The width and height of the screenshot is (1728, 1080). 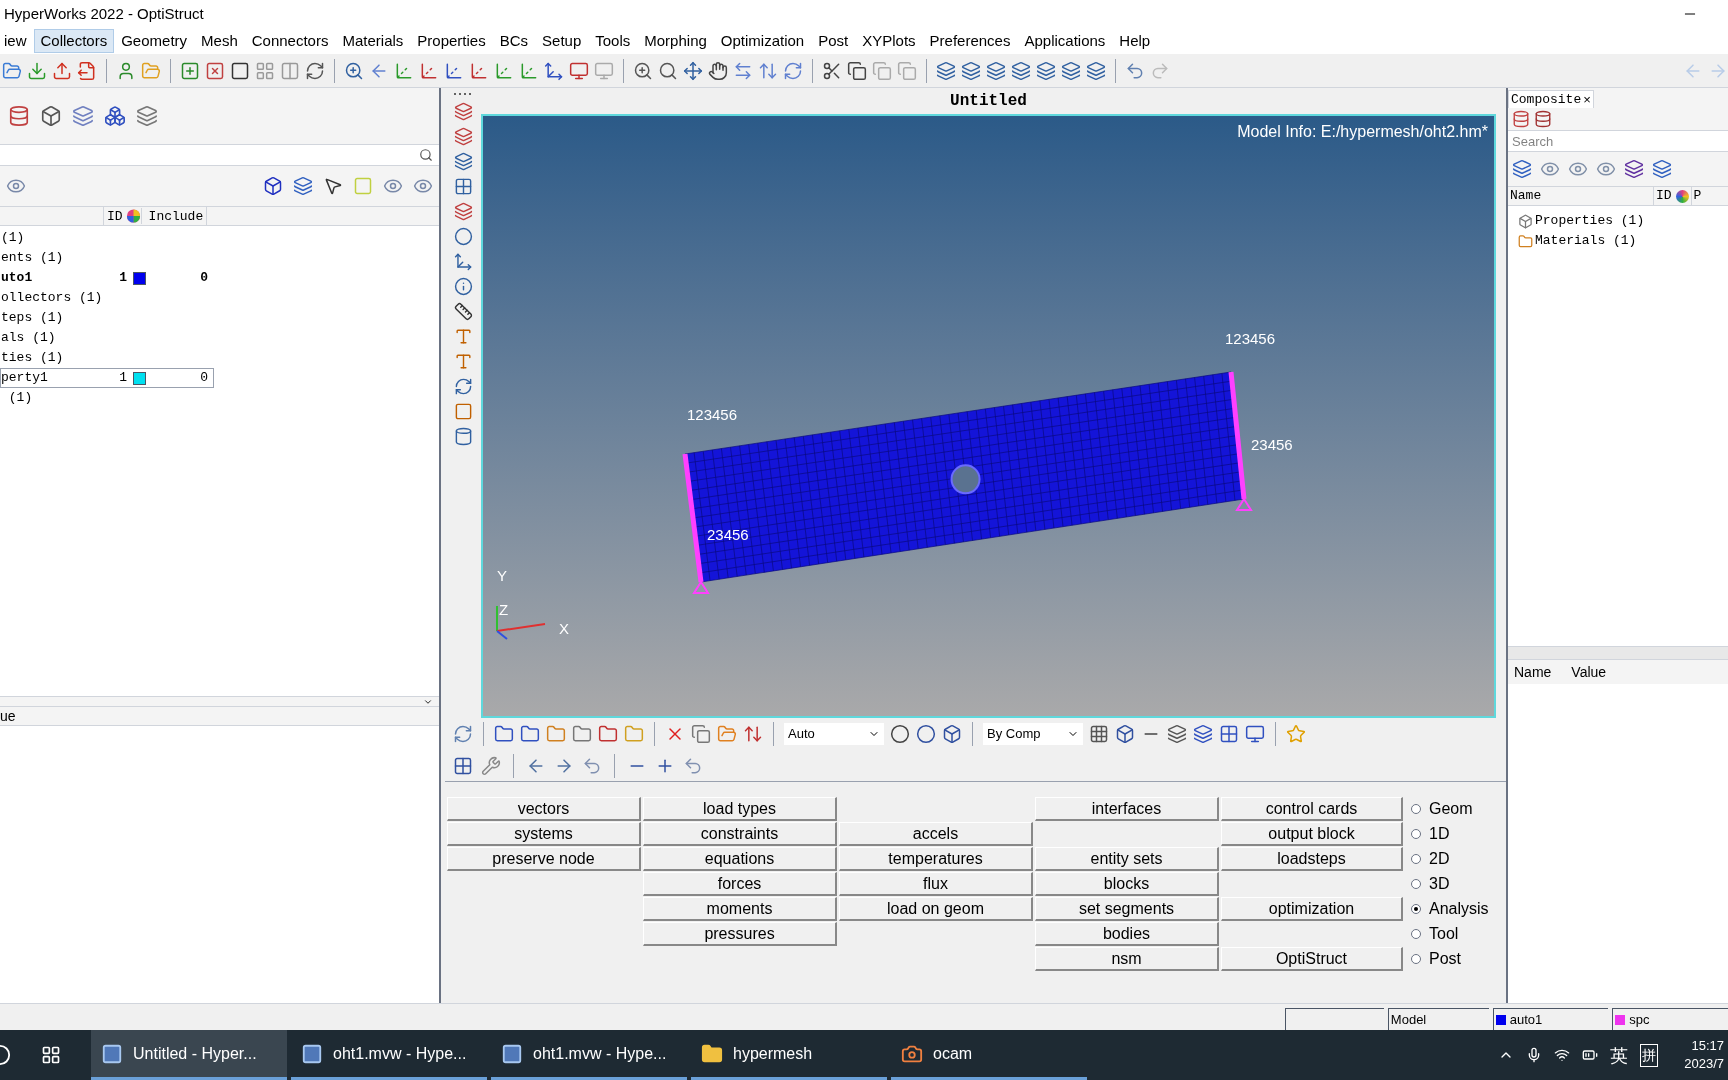 What do you see at coordinates (613, 41) in the screenshot?
I see `menu-item: Tools` at bounding box center [613, 41].